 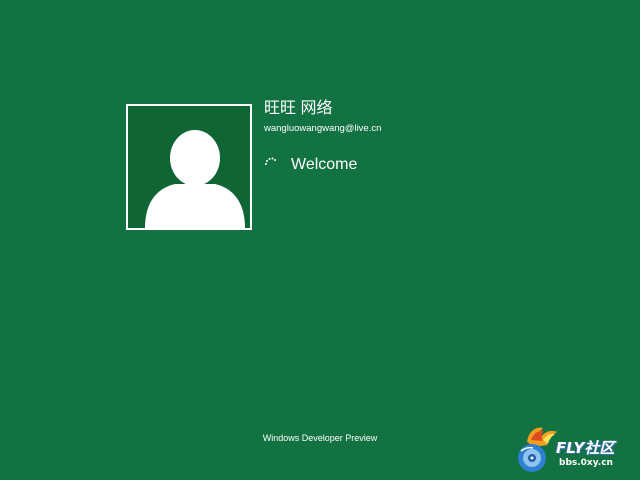 What do you see at coordinates (585, 448) in the screenshot?
I see `watermark-brand: FLY社区` at bounding box center [585, 448].